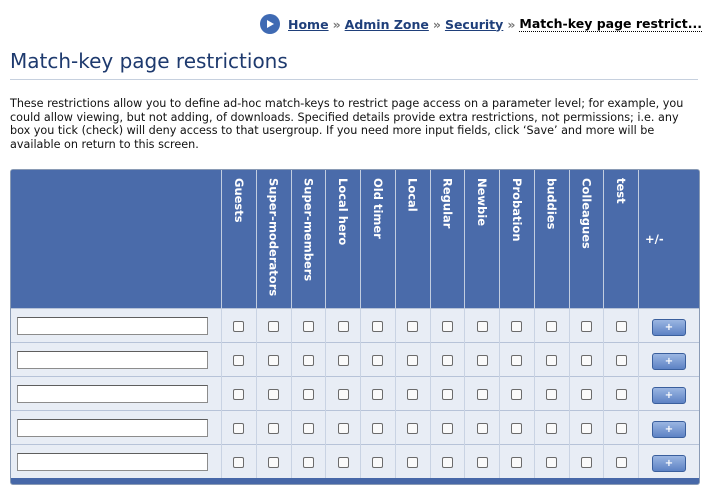  I want to click on breadcrumb-security-link: Security, so click(474, 24).